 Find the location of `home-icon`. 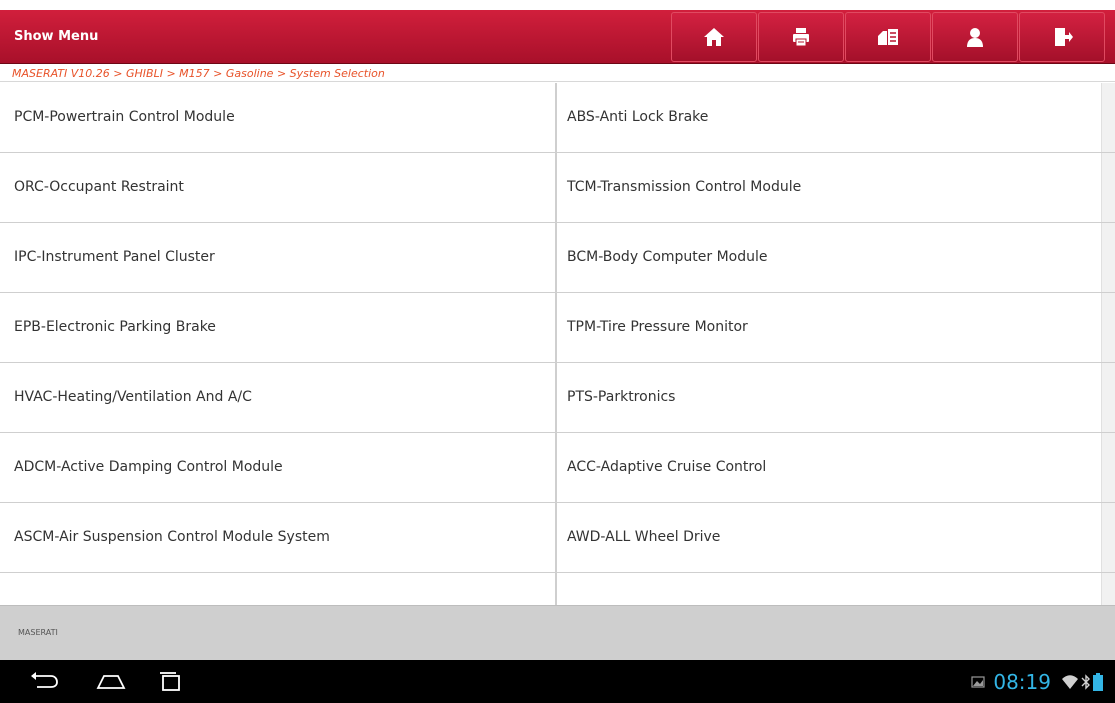

home-icon is located at coordinates (714, 37).